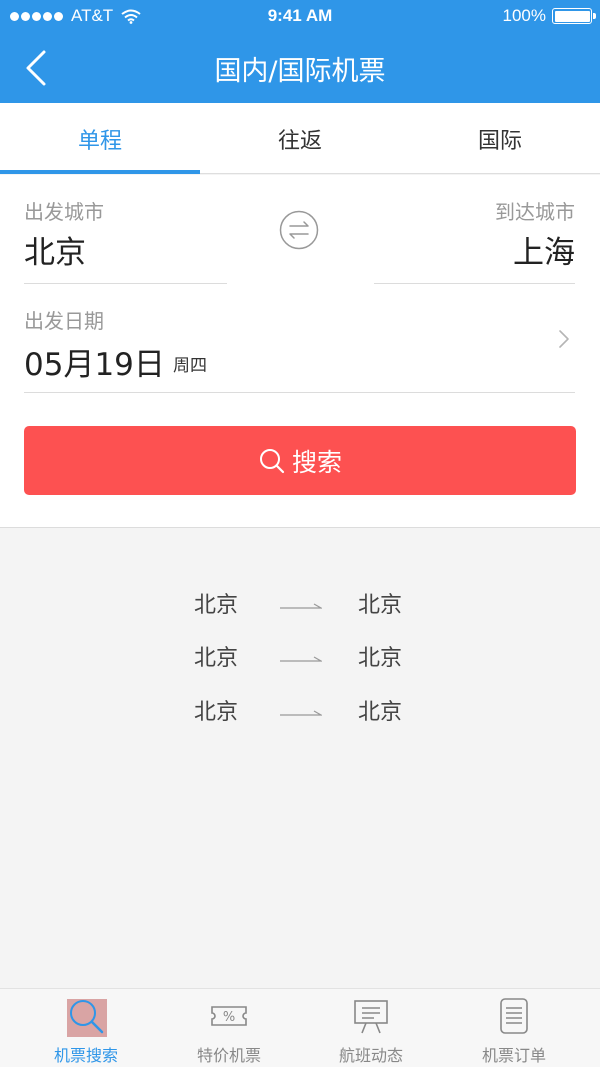 This screenshot has height=1067, width=600. I want to click on chevron-right-icon, so click(564, 339).